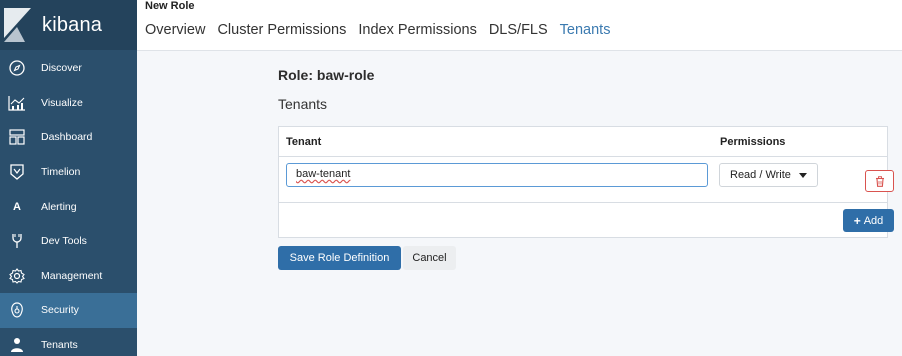 This screenshot has height=356, width=902. Describe the element at coordinates (17, 172) in the screenshot. I see `timelion-icon` at that location.